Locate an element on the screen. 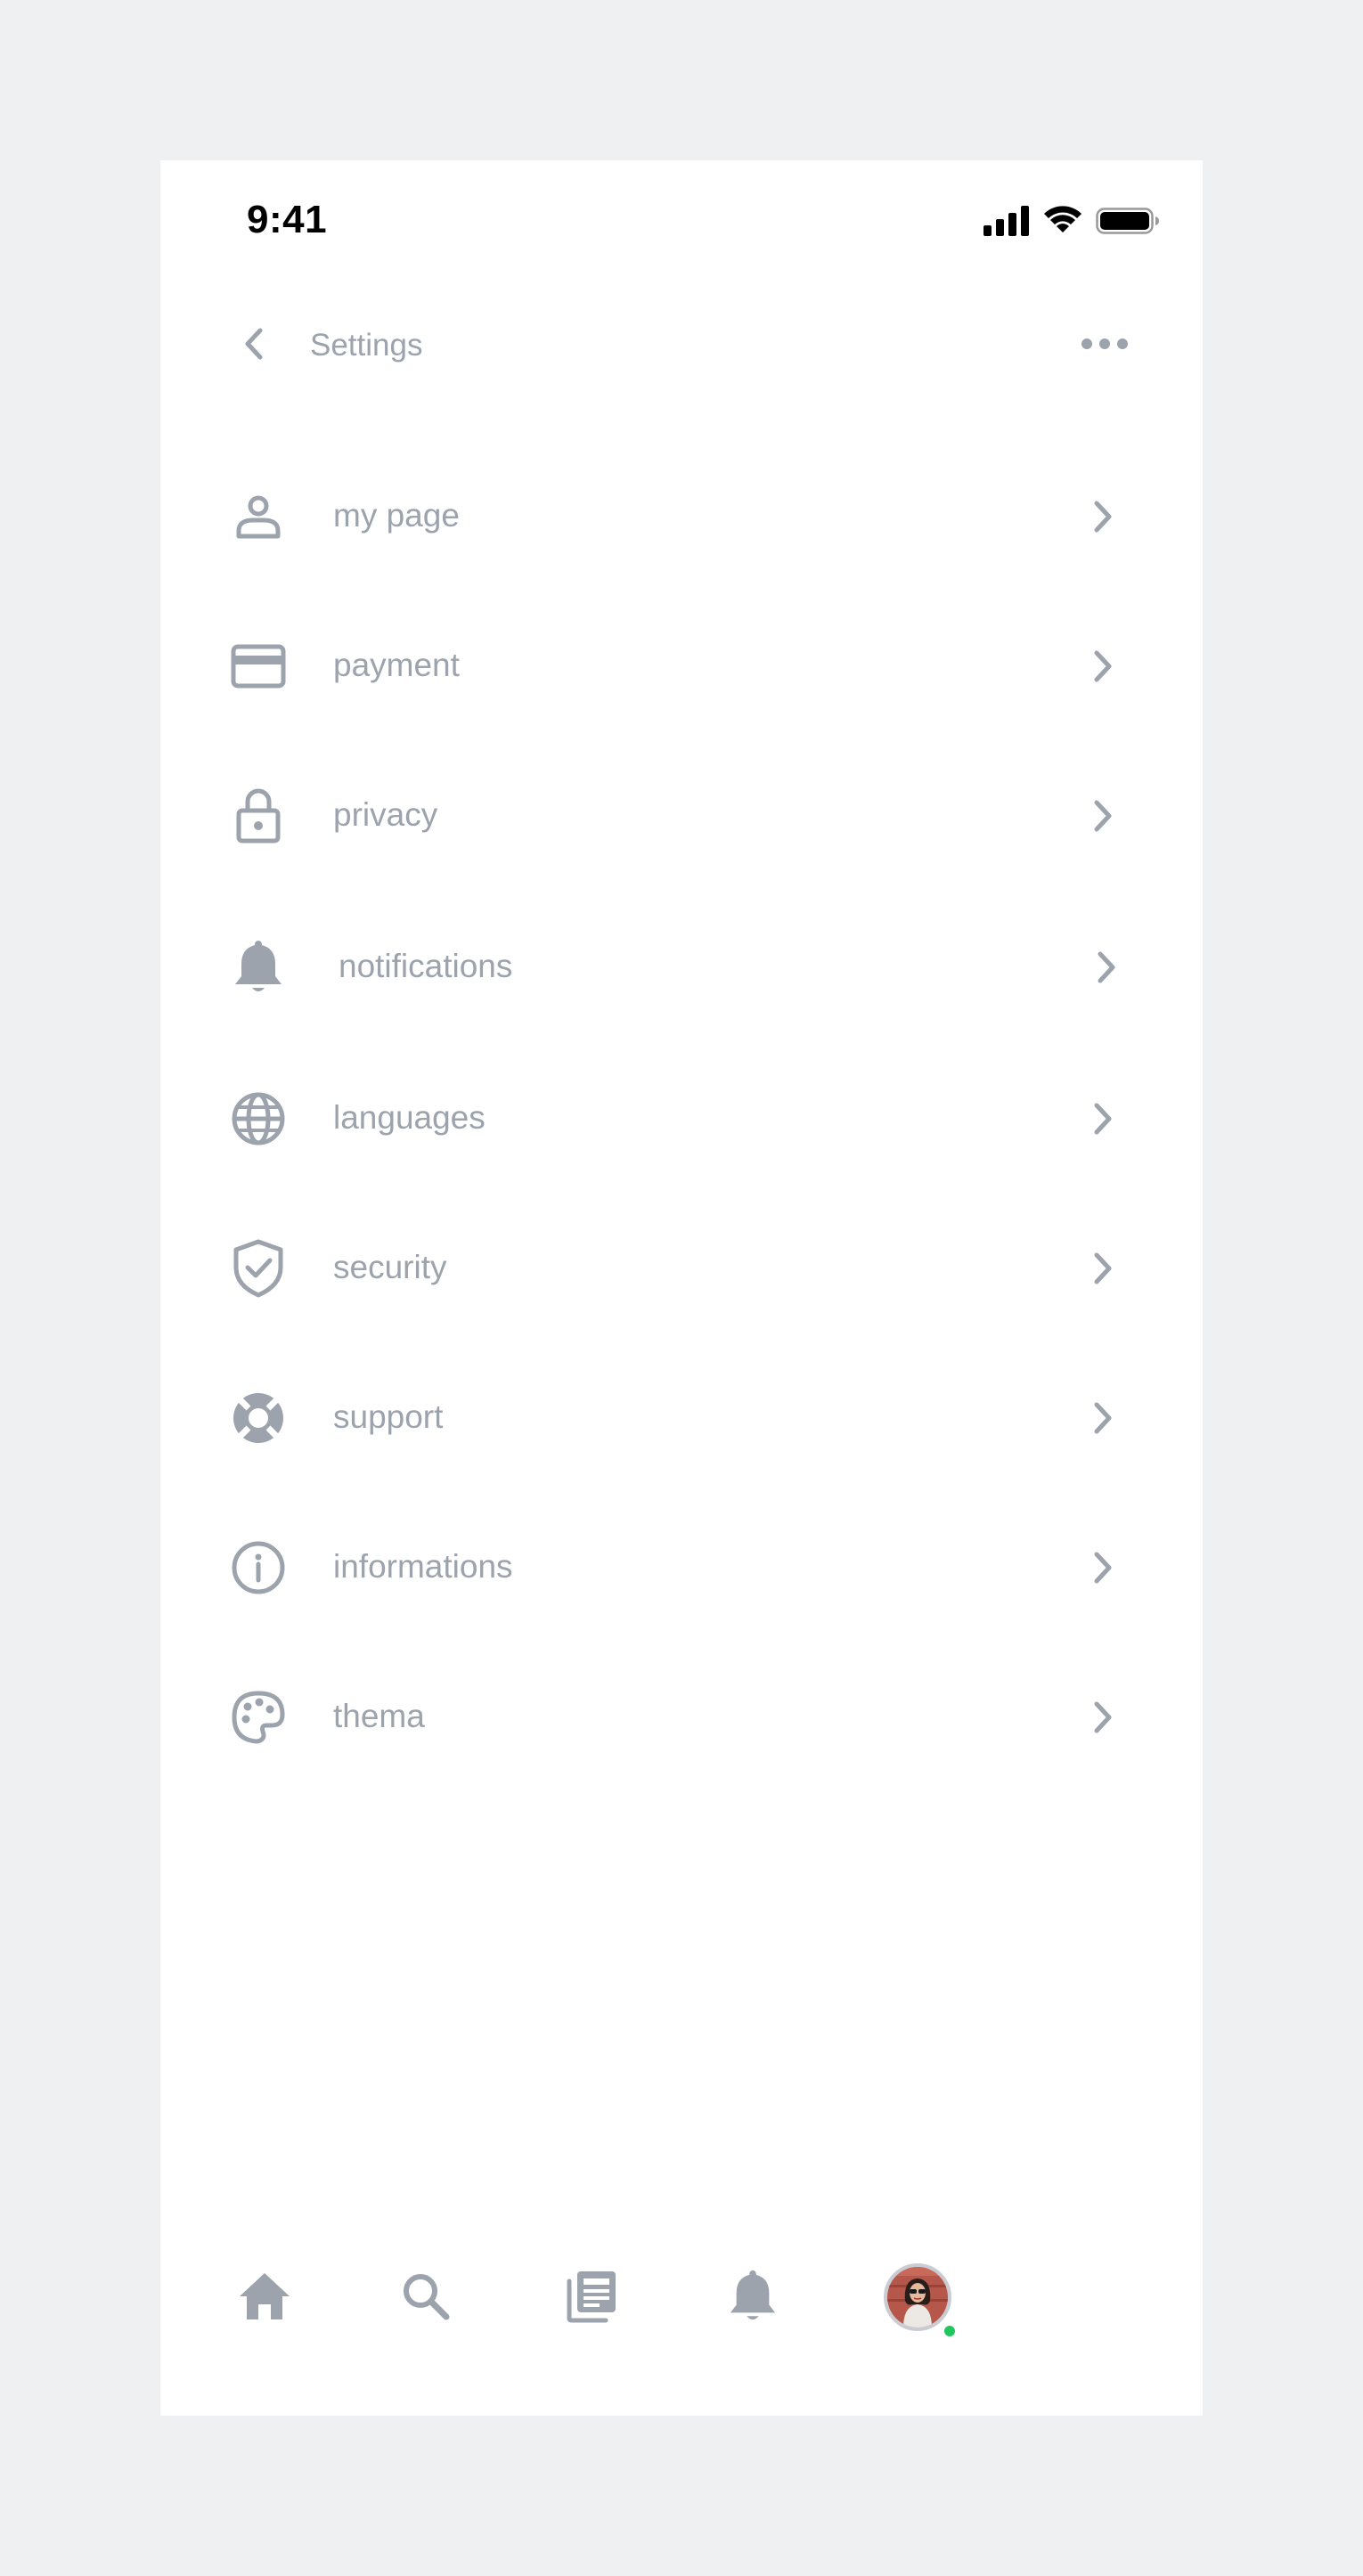 The width and height of the screenshot is (1363, 2576). nav-home-button is located at coordinates (265, 2298).